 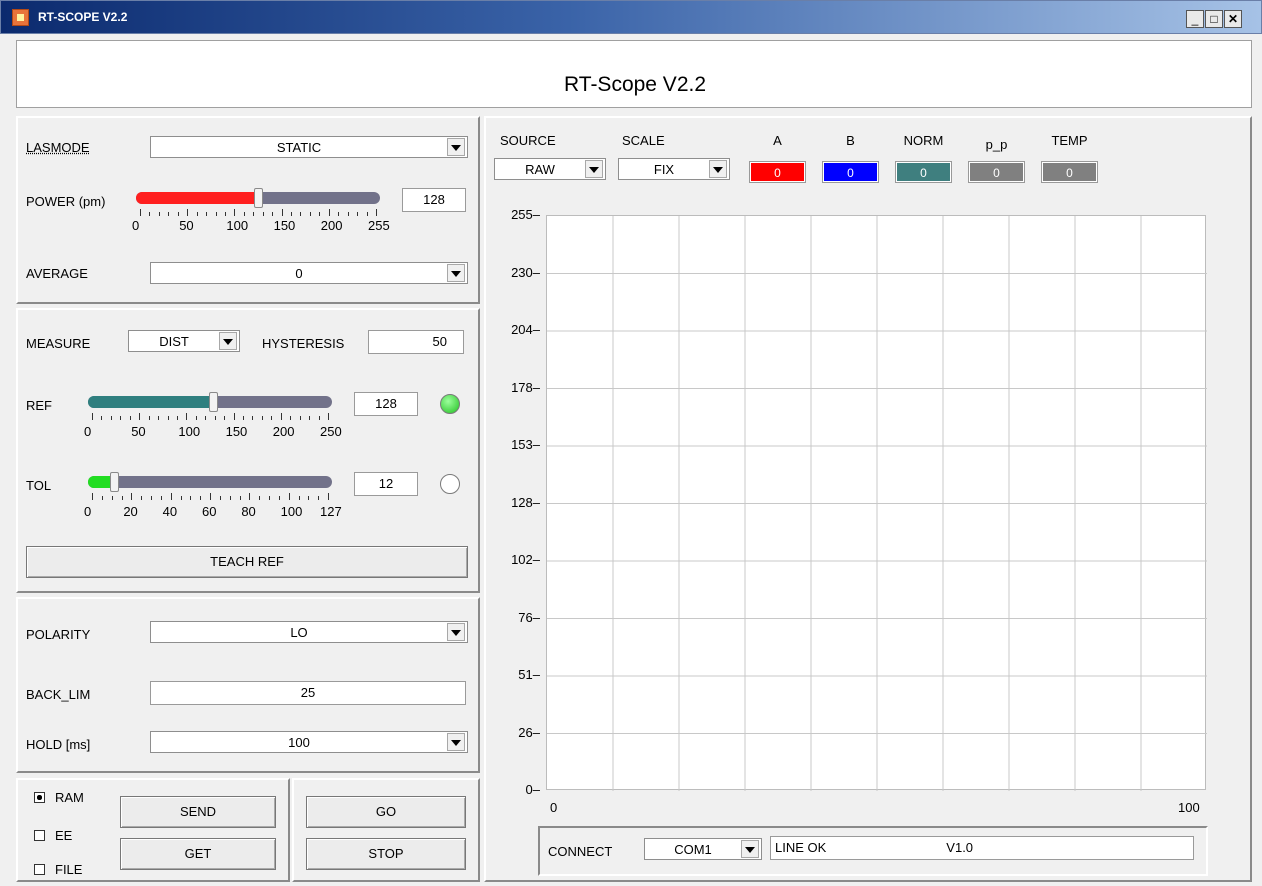 I want to click on tol-slider-thumb, so click(x=115, y=482).